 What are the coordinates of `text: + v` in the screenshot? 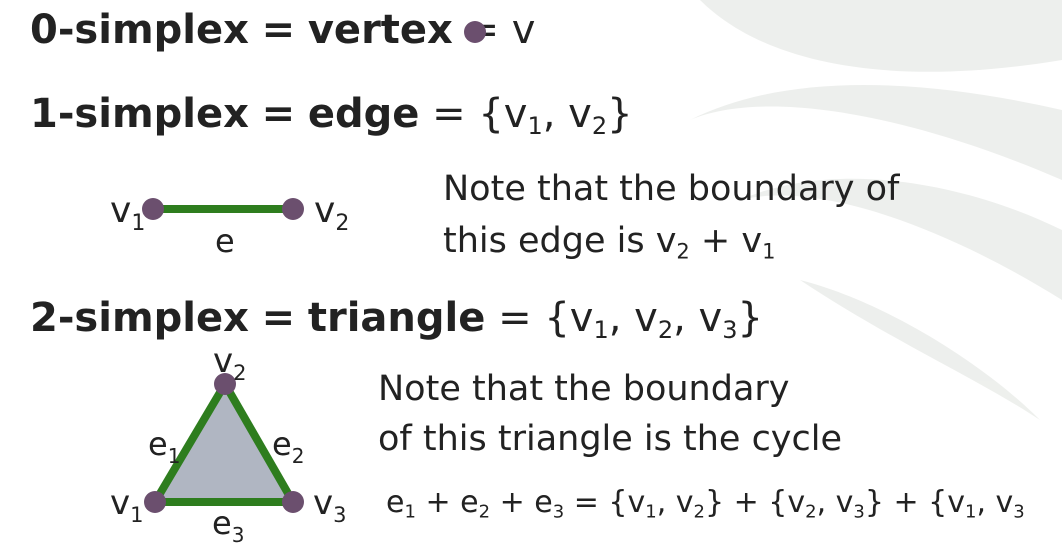 It's located at (726, 241).